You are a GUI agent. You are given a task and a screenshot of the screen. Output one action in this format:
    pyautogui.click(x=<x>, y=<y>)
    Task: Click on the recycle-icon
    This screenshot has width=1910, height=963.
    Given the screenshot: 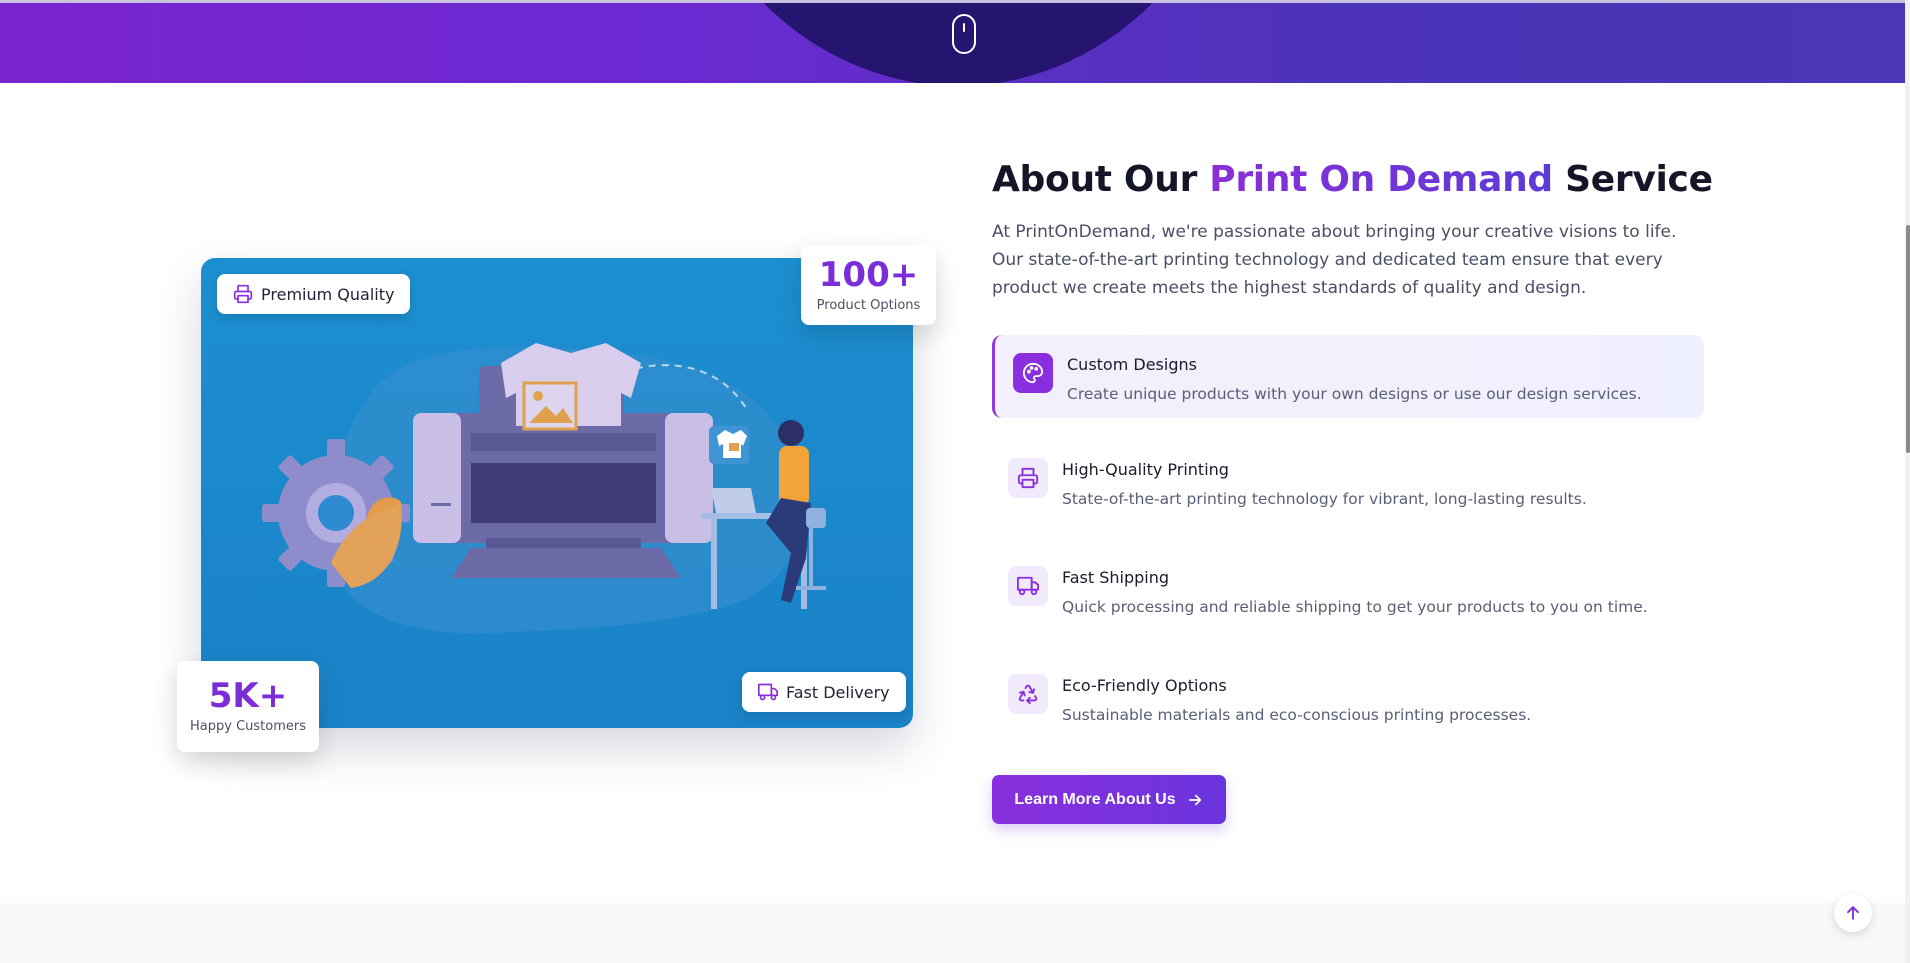 What is the action you would take?
    pyautogui.click(x=1028, y=694)
    